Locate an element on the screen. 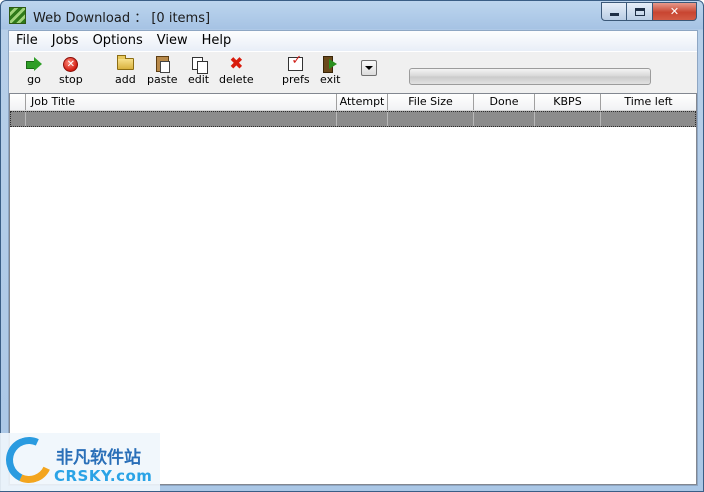 The image size is (704, 492). menu-bar: File Jobs Options View Help is located at coordinates (353, 41).